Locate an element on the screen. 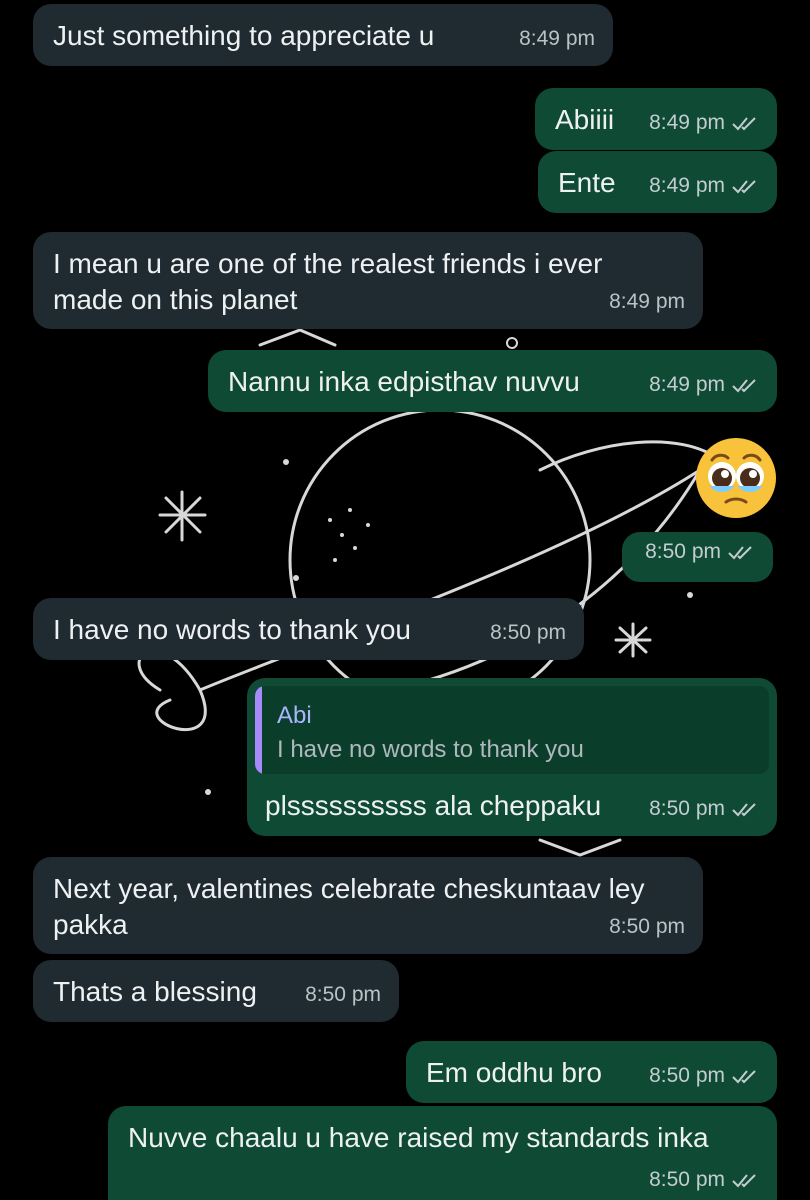  message-text: I have no words to thank you is located at coordinates (232, 629).